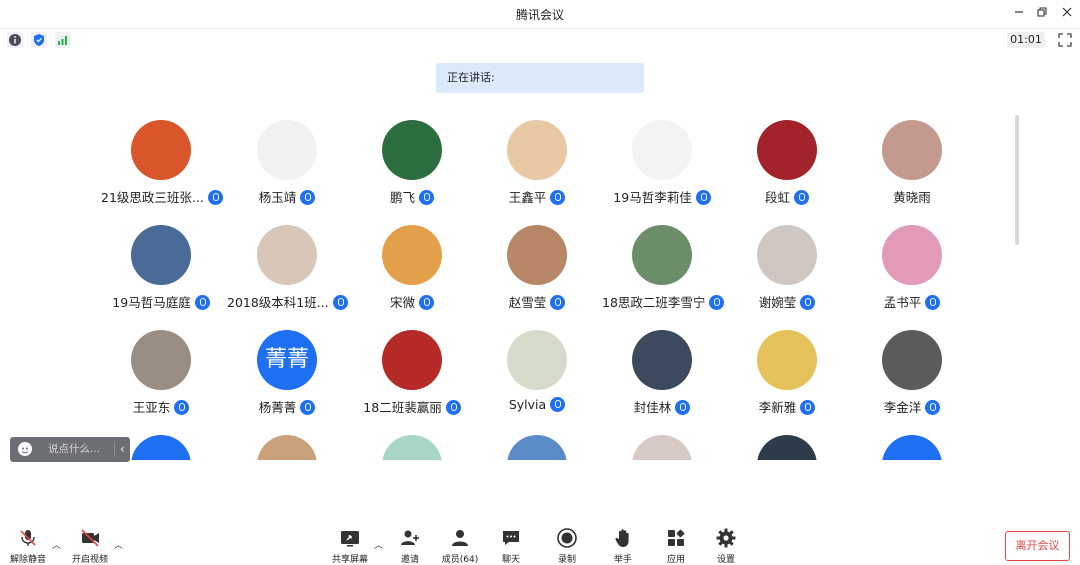 Image resolution: width=1080 pixels, height=565 pixels. Describe the element at coordinates (540, 78) in the screenshot. I see `speaking-indicator: 正在讲话:` at that location.